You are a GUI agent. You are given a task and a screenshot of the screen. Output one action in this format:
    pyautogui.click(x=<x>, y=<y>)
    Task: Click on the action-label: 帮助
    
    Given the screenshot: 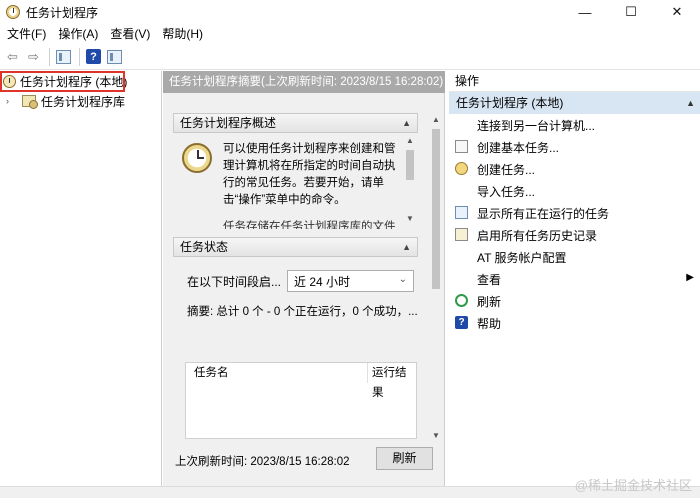 What is the action you would take?
    pyautogui.click(x=489, y=323)
    